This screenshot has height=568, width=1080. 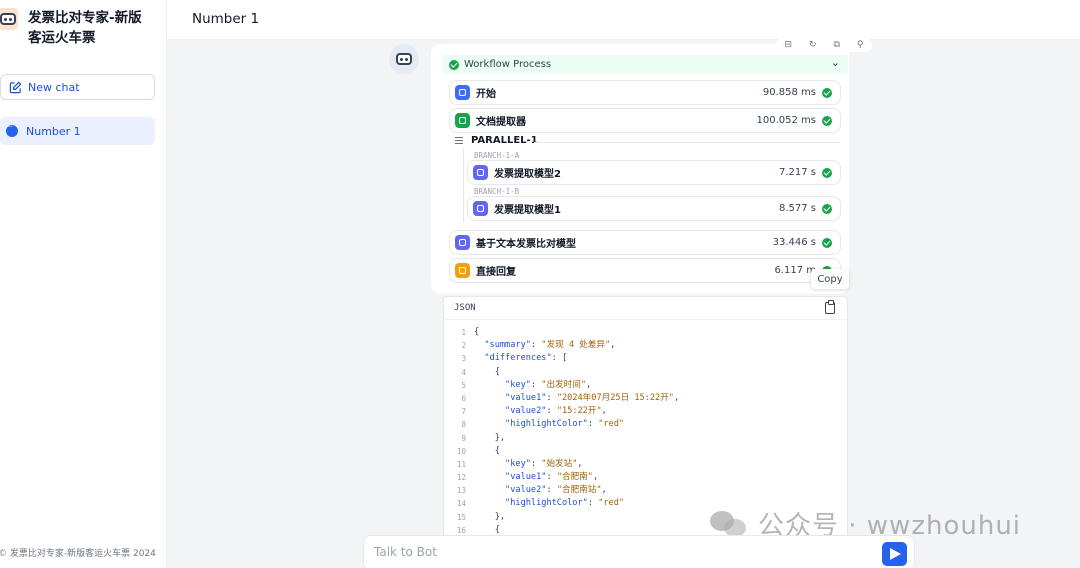 What do you see at coordinates (497, 155) in the screenshot?
I see `branch-label: BRANCH-1-A` at bounding box center [497, 155].